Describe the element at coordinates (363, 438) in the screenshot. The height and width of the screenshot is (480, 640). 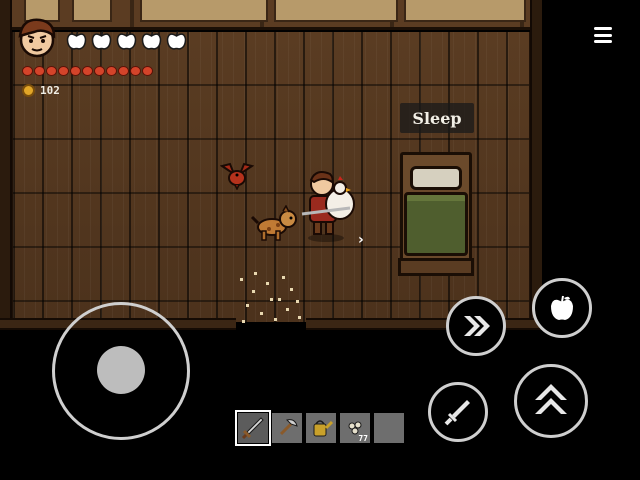
I see `seeds-count: 77` at that location.